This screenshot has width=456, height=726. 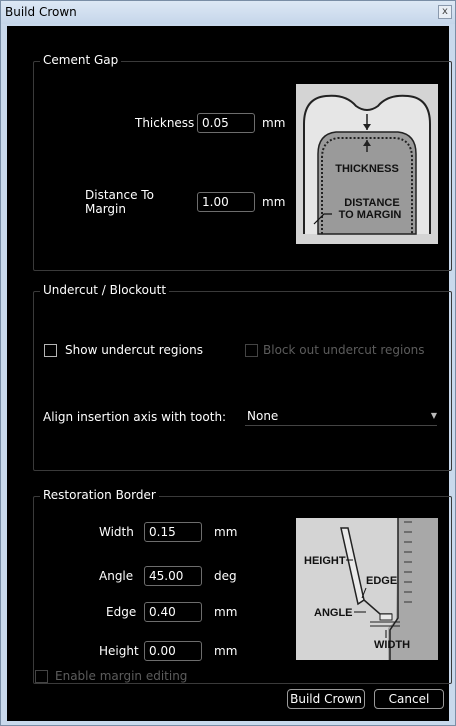 I want to click on edge-diagram-text: EDGE, so click(x=381, y=581).